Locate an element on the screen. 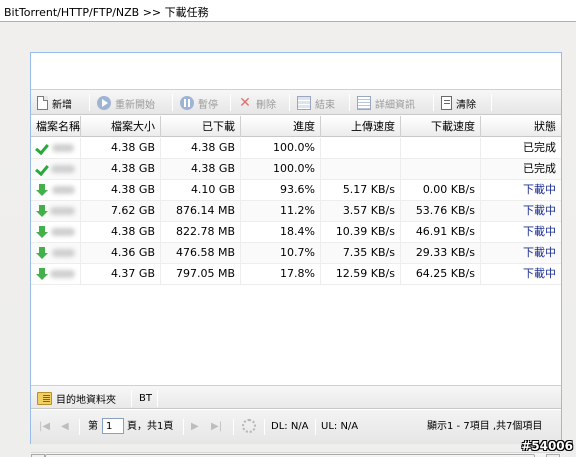 This screenshot has width=576, height=457. progress-cell: 18.4% is located at coordinates (281, 232).